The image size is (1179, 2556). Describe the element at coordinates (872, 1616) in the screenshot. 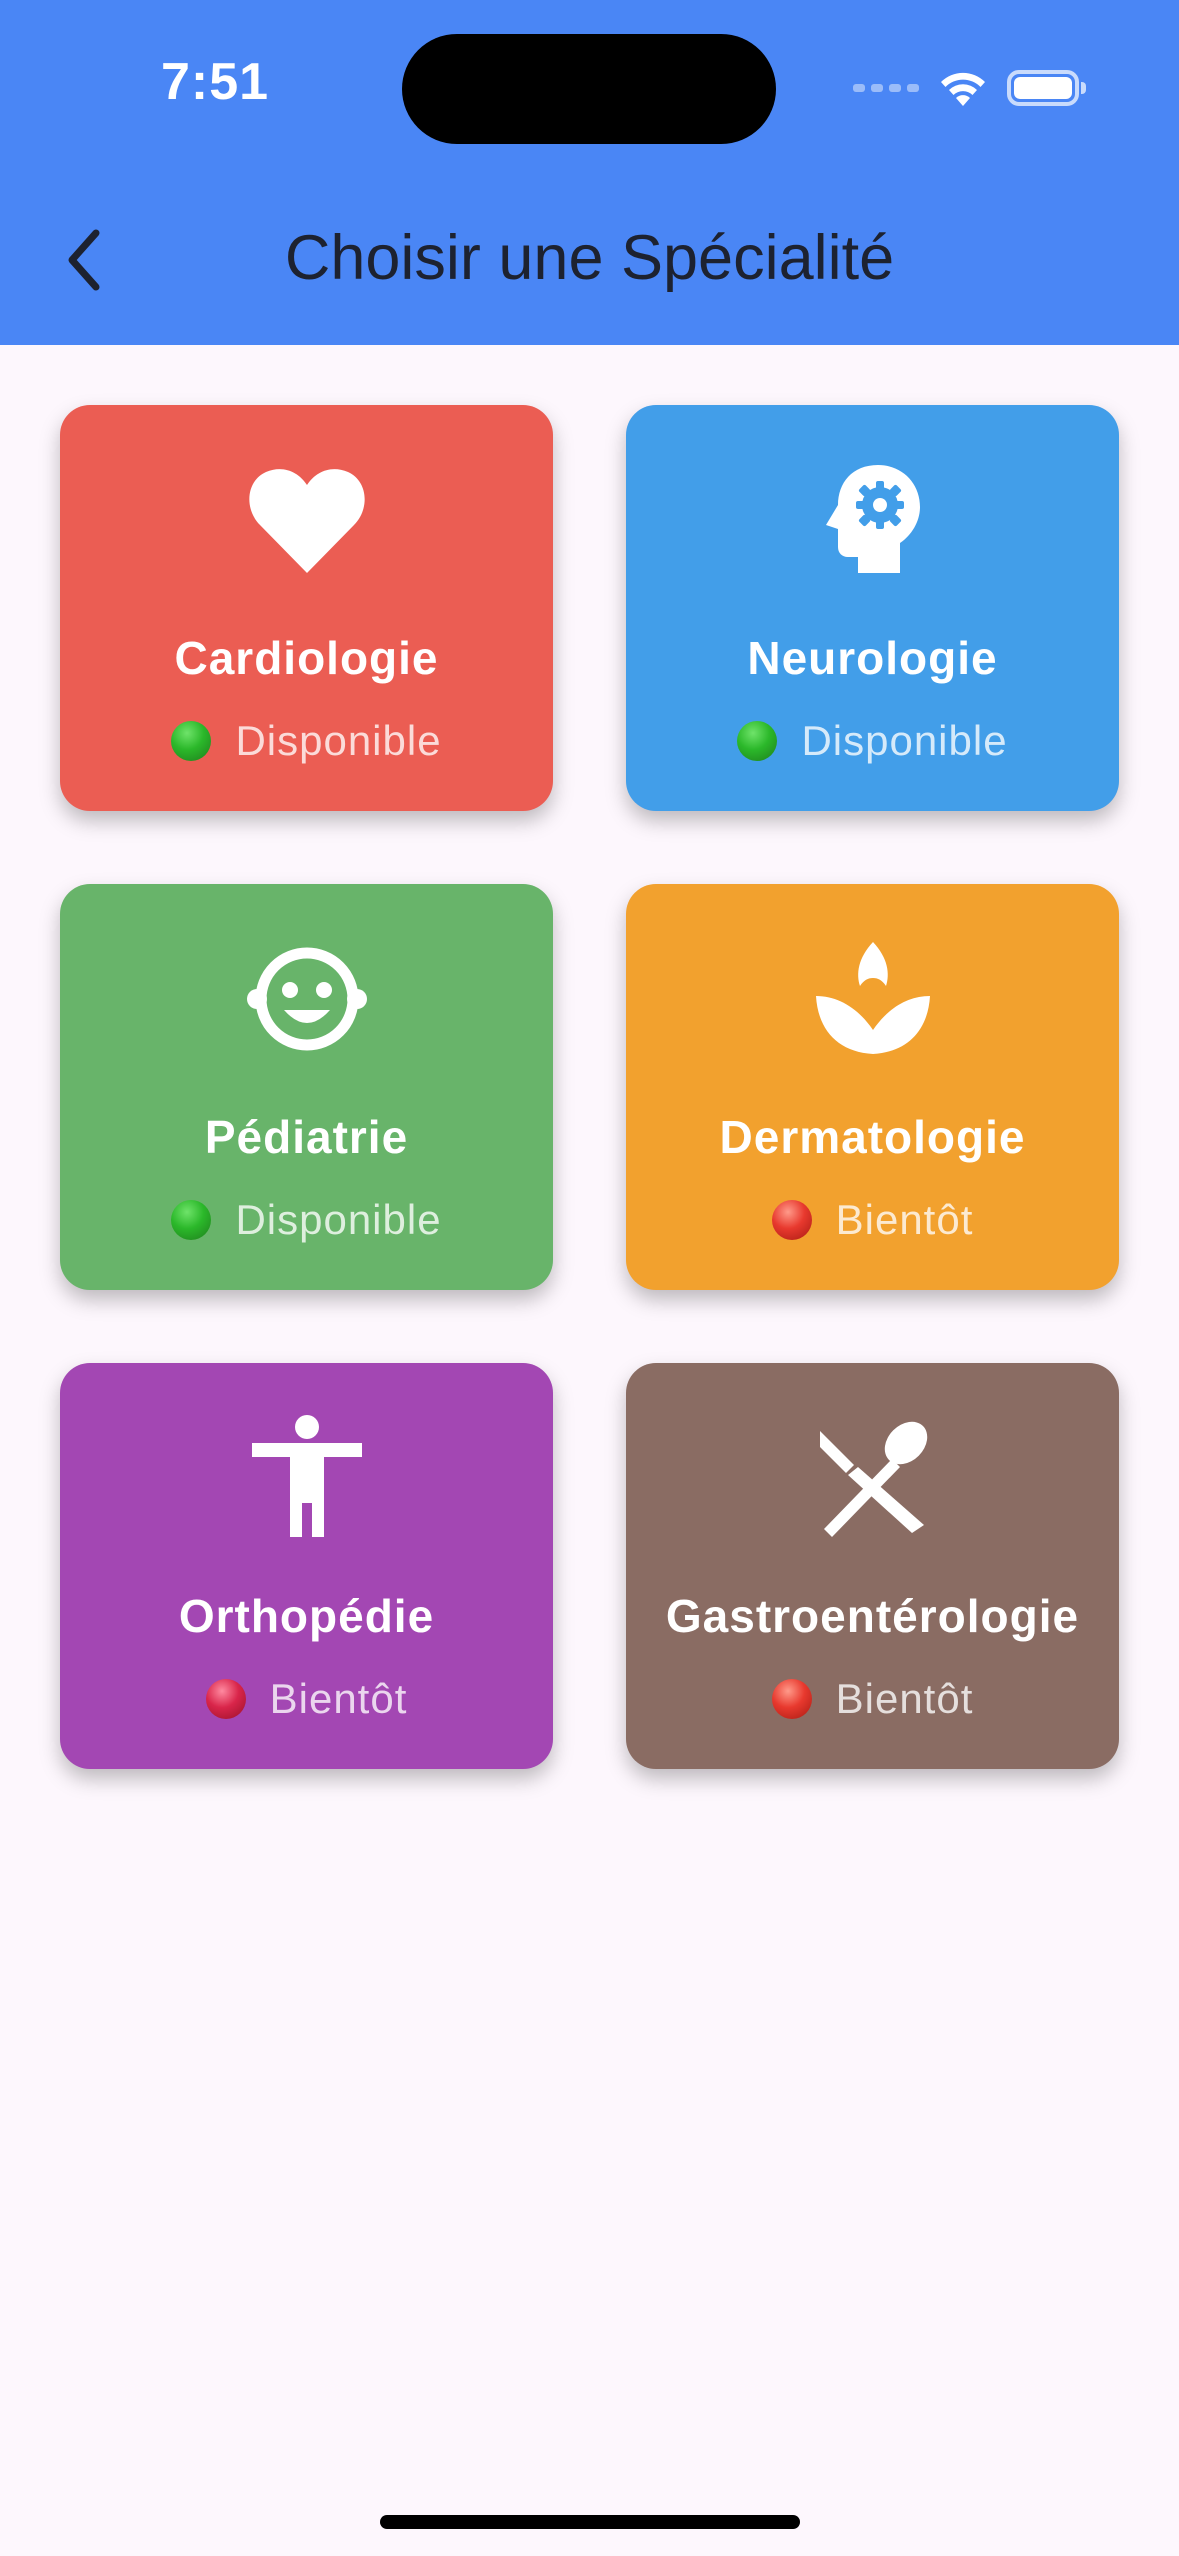

I see `specialty-name: Gastroentérologie` at that location.